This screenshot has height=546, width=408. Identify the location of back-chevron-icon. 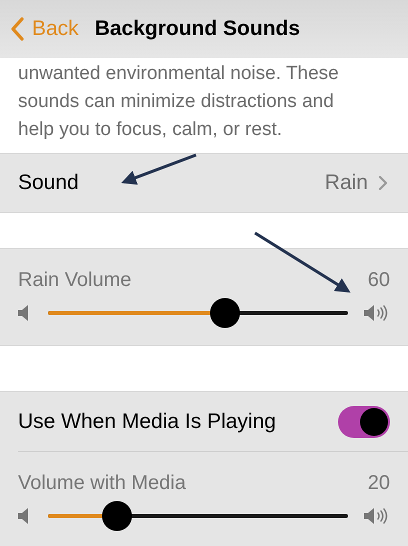
(17, 29).